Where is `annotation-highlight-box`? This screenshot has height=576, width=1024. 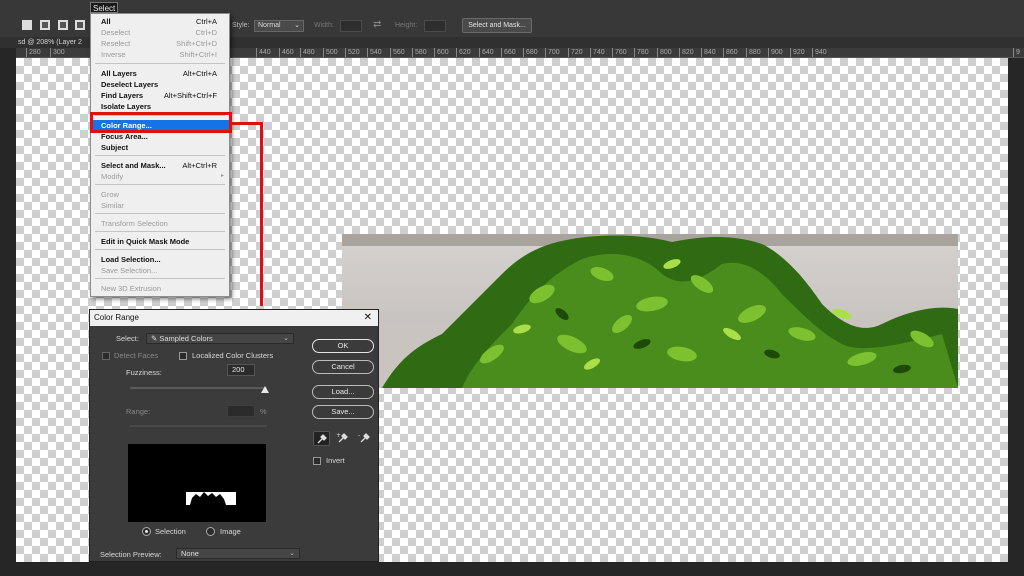 annotation-highlight-box is located at coordinates (161, 122).